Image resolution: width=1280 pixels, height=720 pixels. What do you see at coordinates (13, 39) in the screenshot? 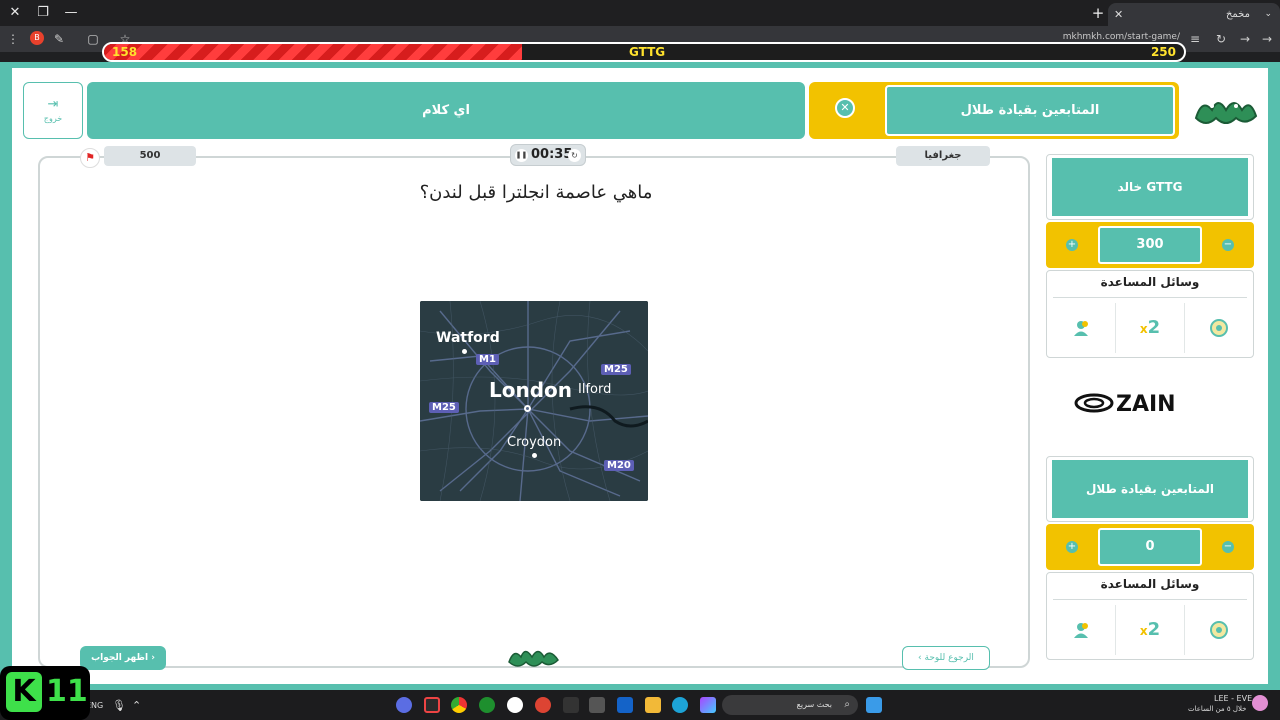
I see `menu-icon: ⋮` at bounding box center [13, 39].